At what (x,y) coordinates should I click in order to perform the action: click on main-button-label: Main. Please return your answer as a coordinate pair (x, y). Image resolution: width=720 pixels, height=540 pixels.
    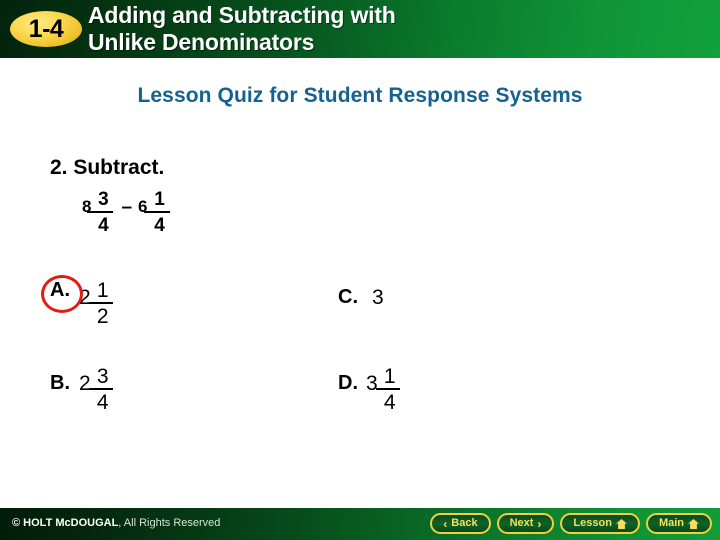
    Looking at the image, I should click on (671, 523).